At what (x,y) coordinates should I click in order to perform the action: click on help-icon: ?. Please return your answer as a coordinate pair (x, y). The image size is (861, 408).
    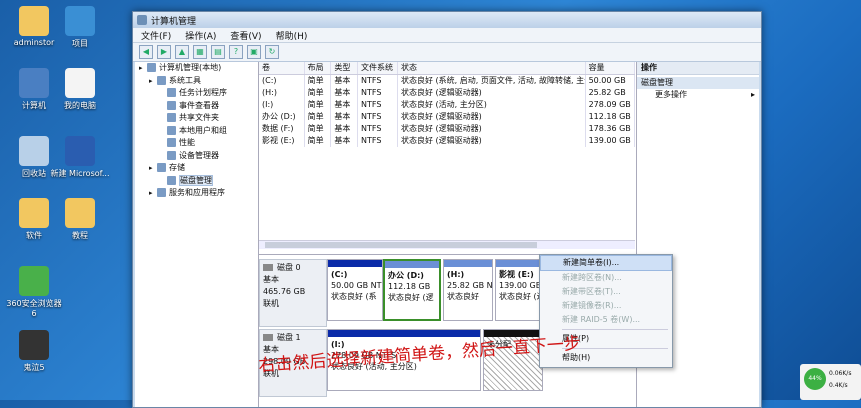
    Looking at the image, I should click on (236, 52).